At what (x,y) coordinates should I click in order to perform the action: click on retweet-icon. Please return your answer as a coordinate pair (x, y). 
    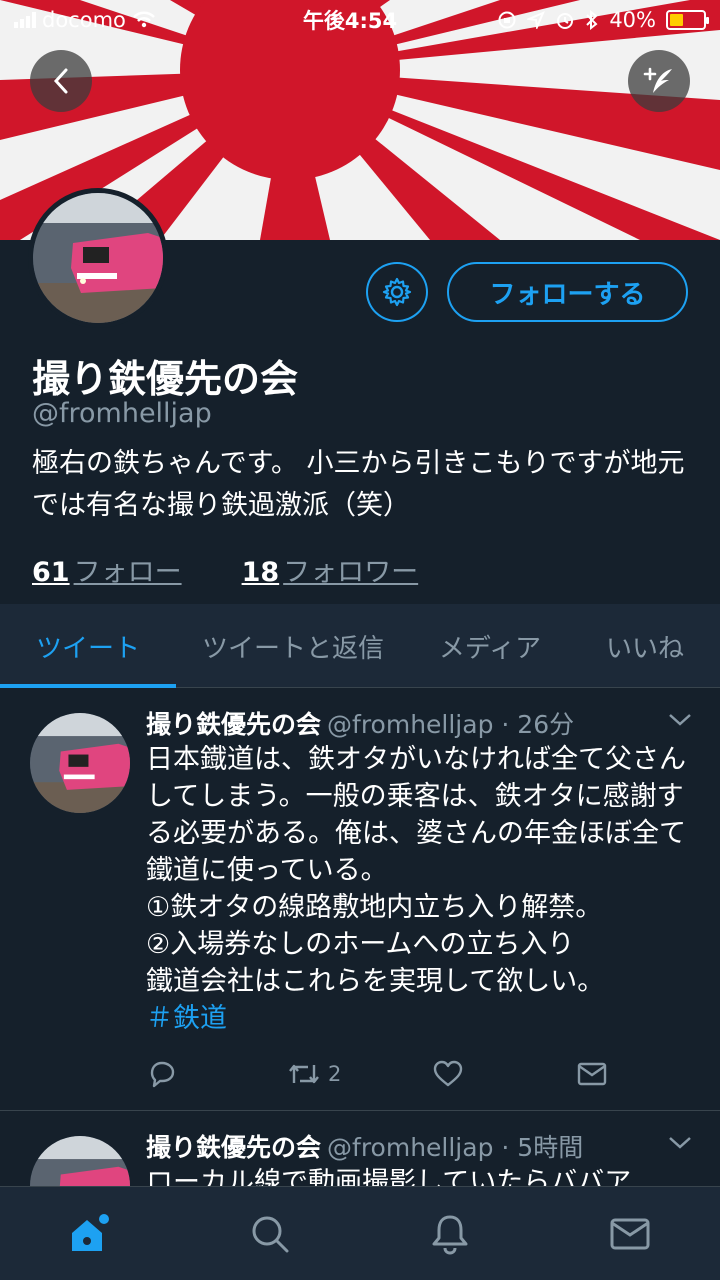
    Looking at the image, I should click on (304, 1074).